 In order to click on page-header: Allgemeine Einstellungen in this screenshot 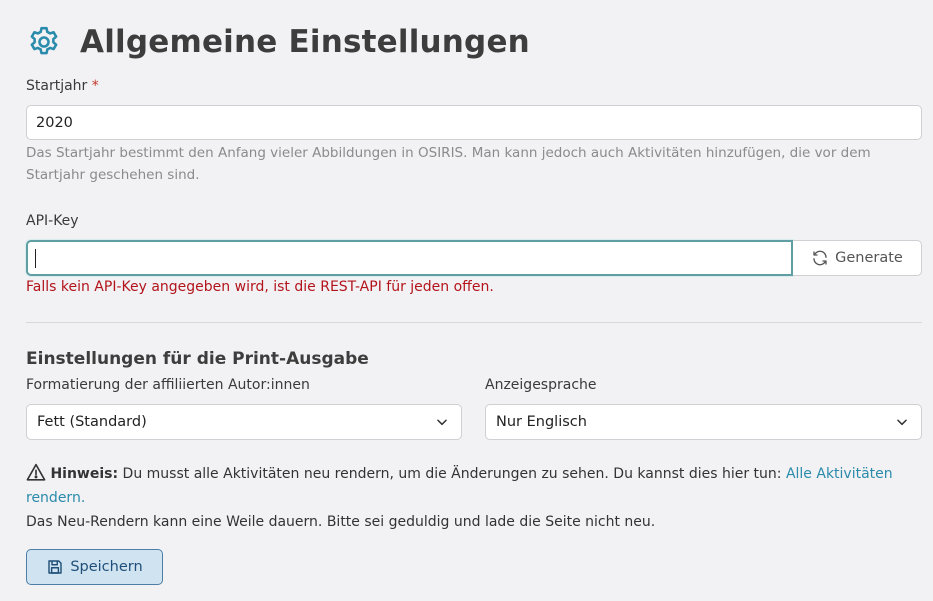, I will do `click(278, 42)`.